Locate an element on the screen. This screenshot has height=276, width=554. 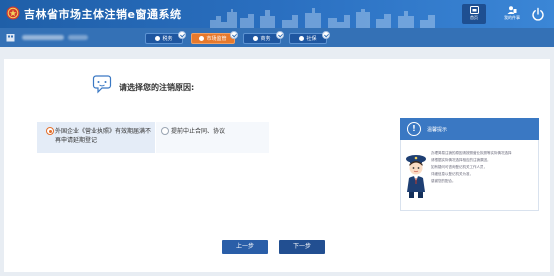
tab-commerce-label: 商务 is located at coordinates (265, 39).